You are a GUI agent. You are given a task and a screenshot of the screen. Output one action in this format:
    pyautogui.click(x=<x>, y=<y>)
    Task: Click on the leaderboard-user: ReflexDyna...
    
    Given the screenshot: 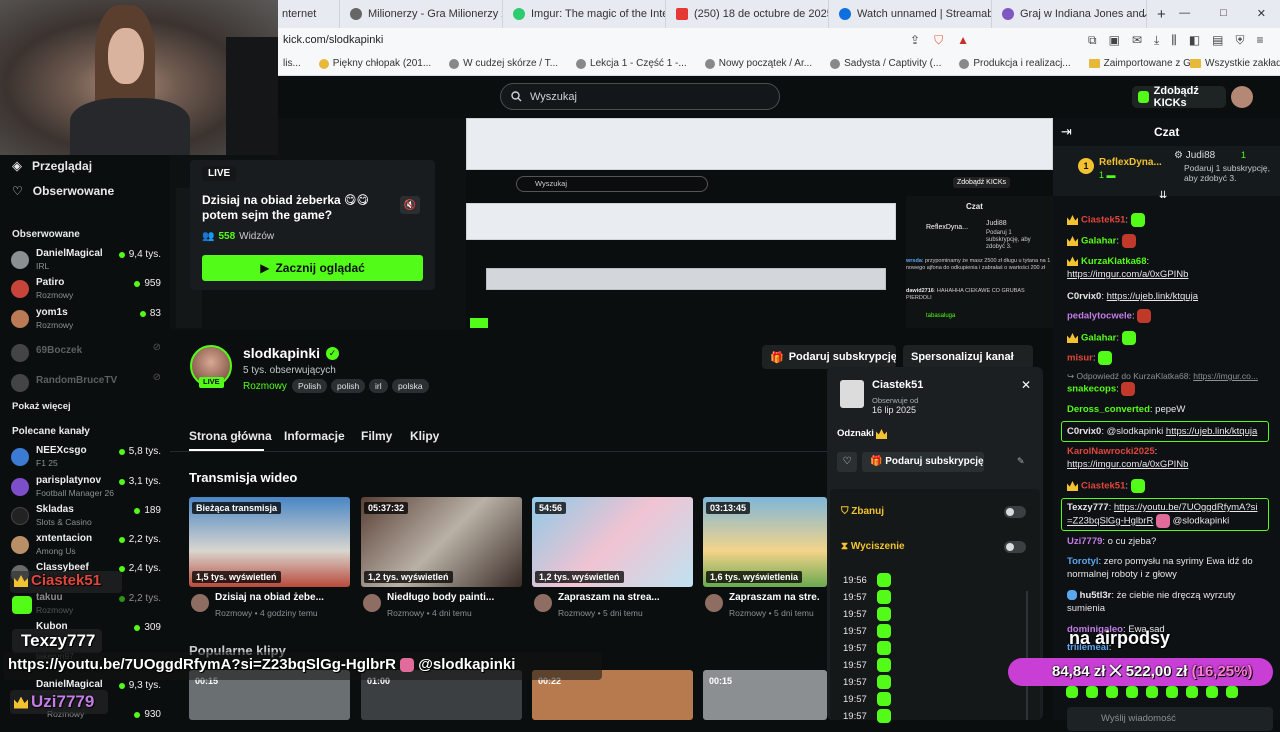 What is the action you would take?
    pyautogui.click(x=1130, y=162)
    